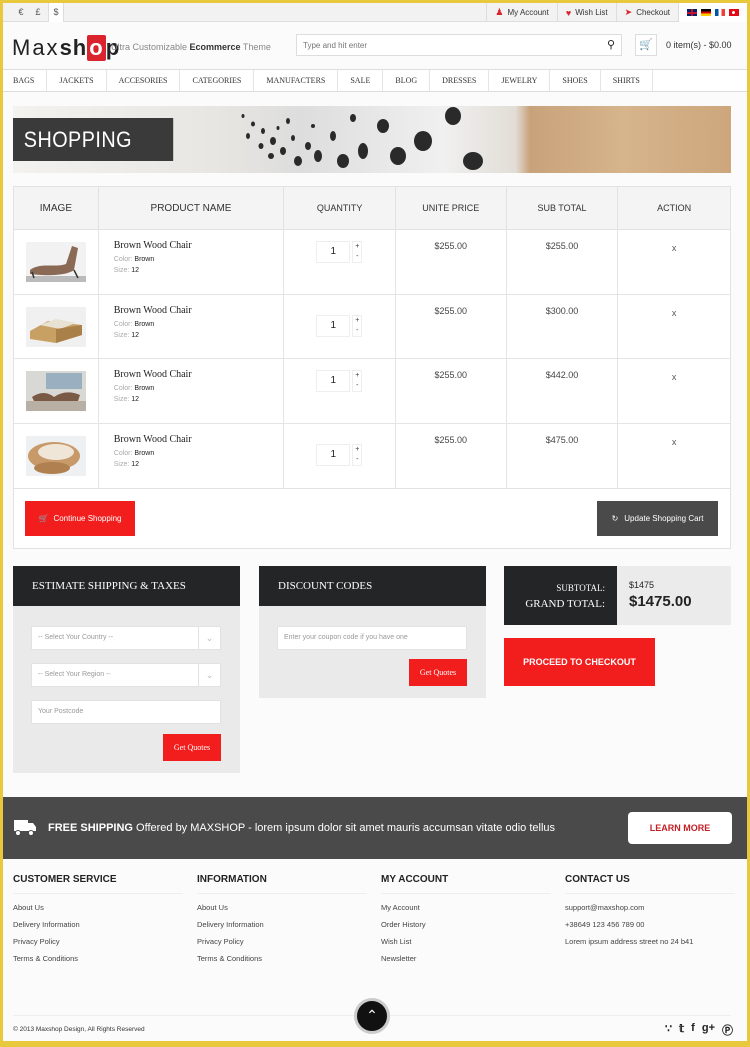  What do you see at coordinates (451, 310) in the screenshot?
I see `unit-price: $255.00` at bounding box center [451, 310].